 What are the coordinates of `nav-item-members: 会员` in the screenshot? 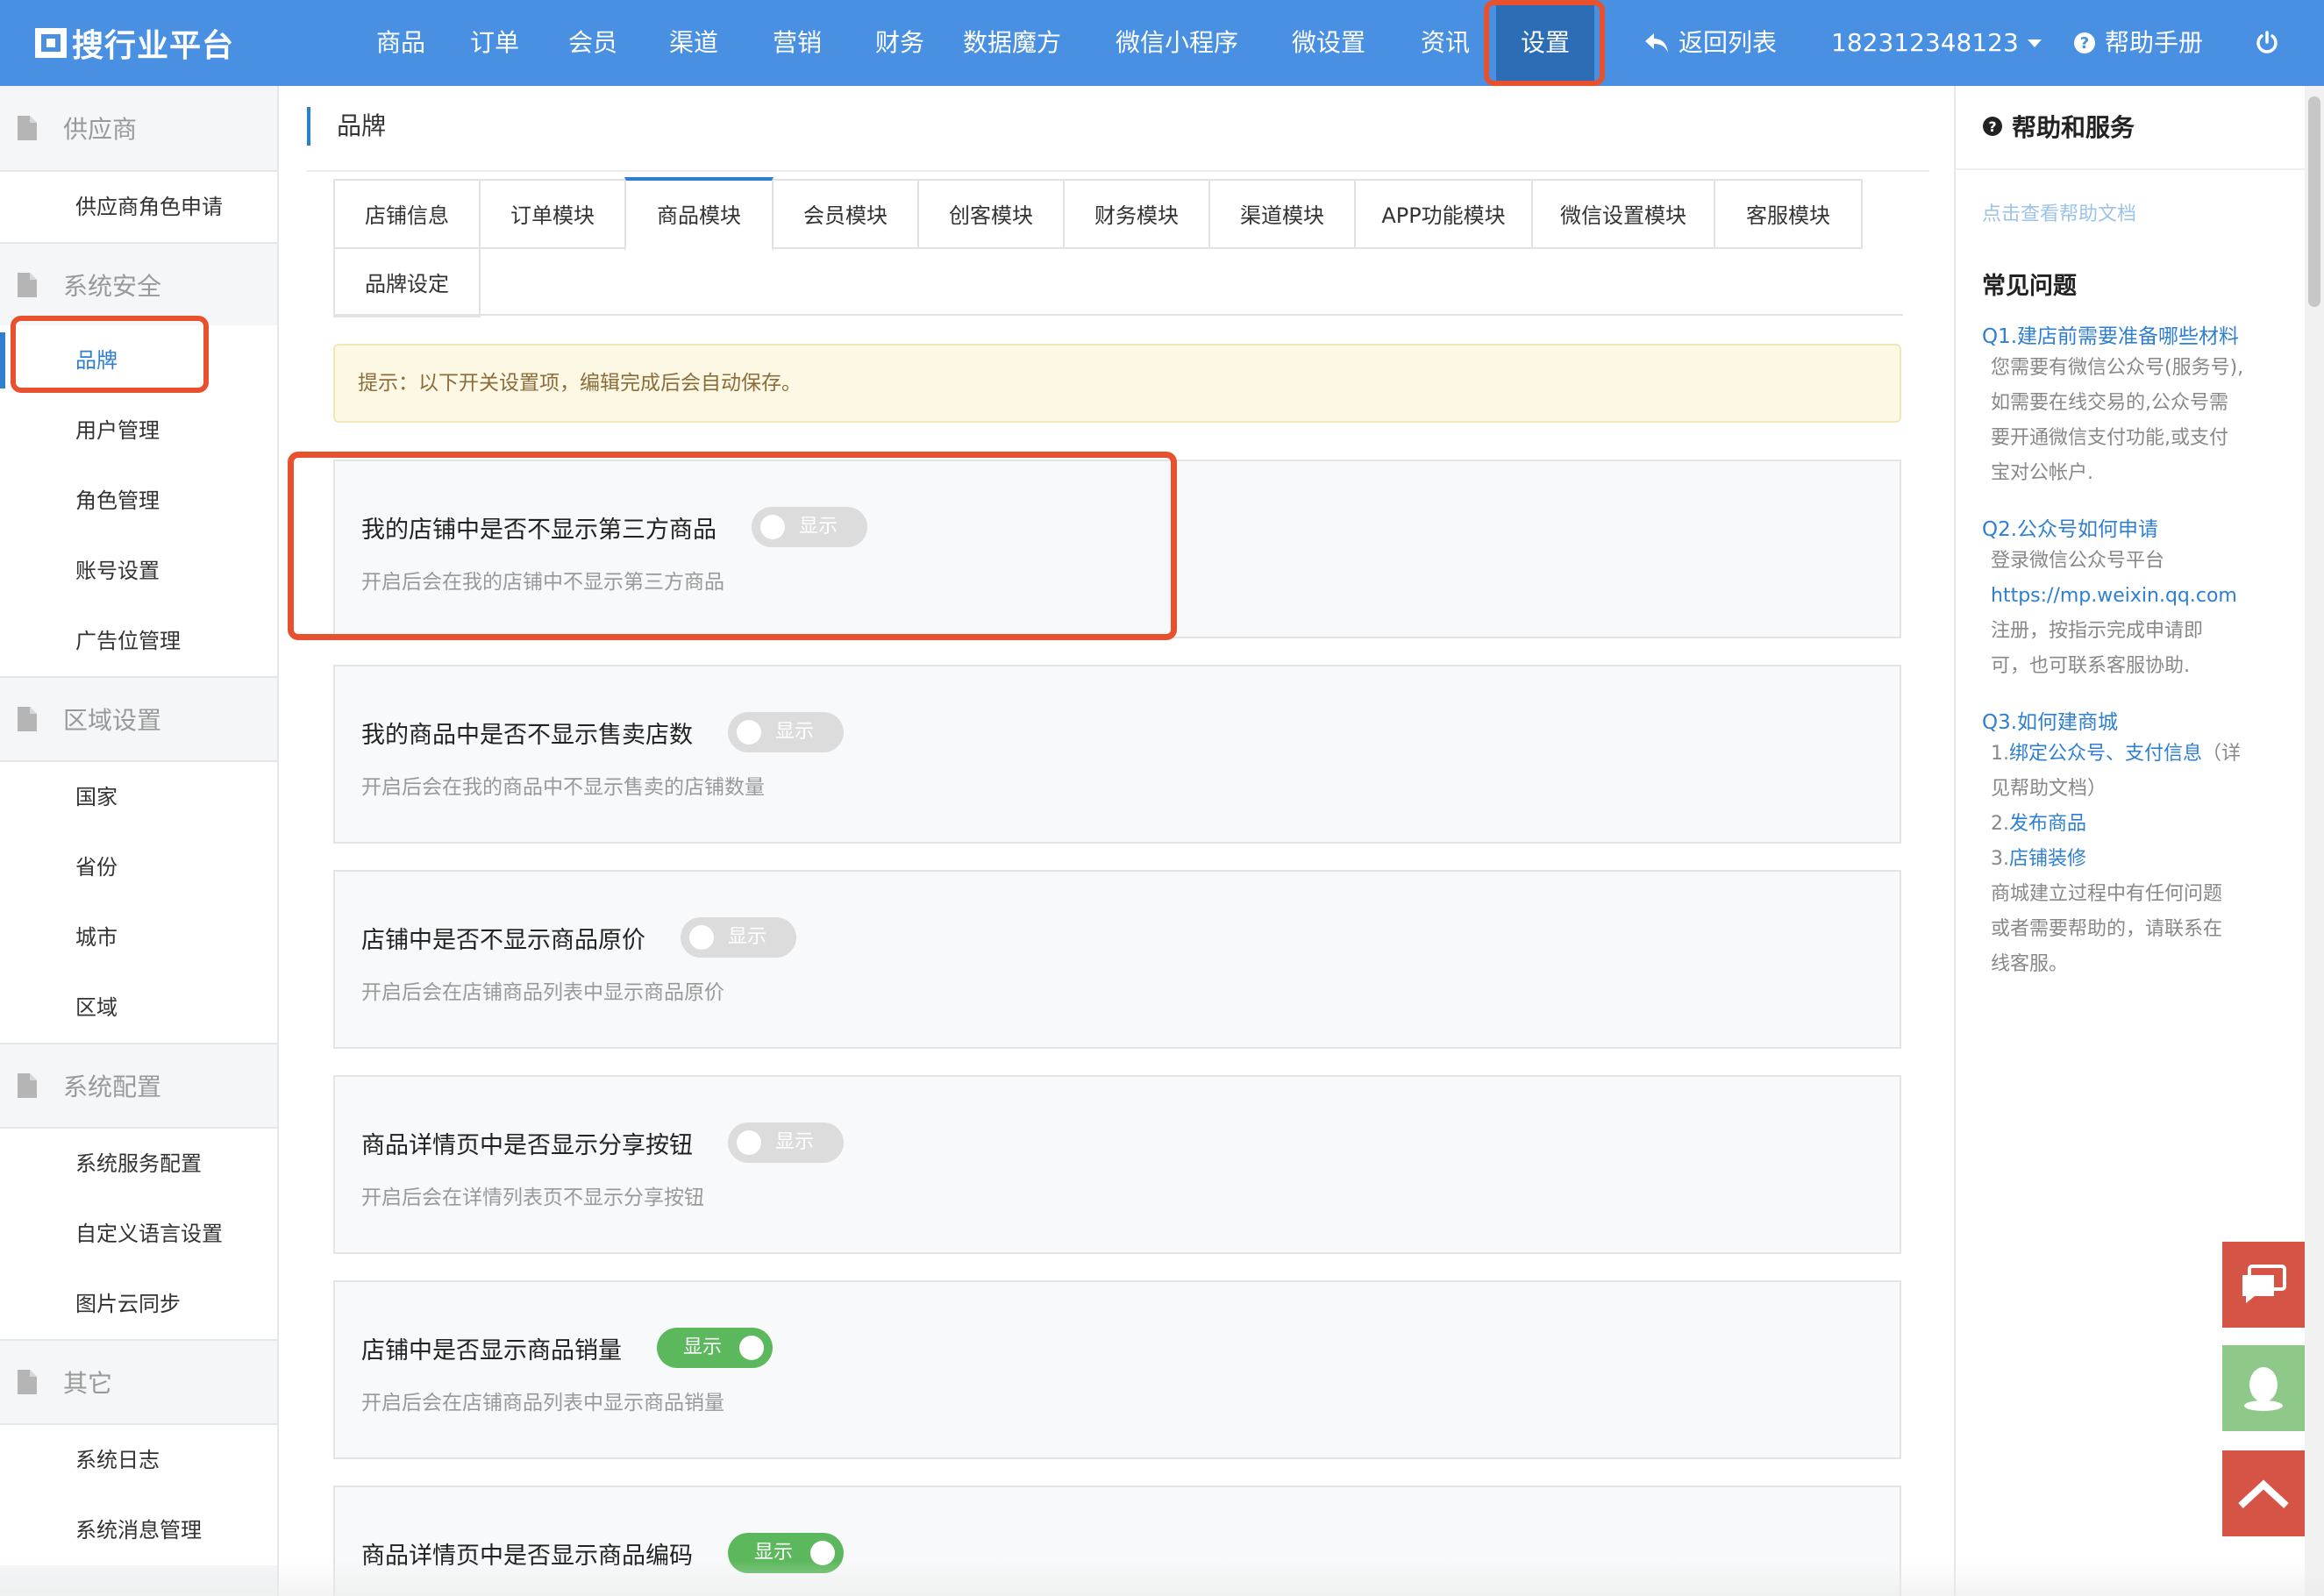 It's located at (593, 43).